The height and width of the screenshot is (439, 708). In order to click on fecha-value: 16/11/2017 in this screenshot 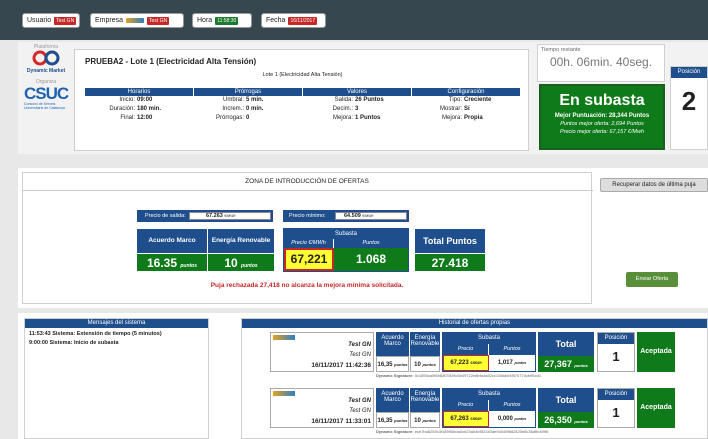, I will do `click(303, 20)`.